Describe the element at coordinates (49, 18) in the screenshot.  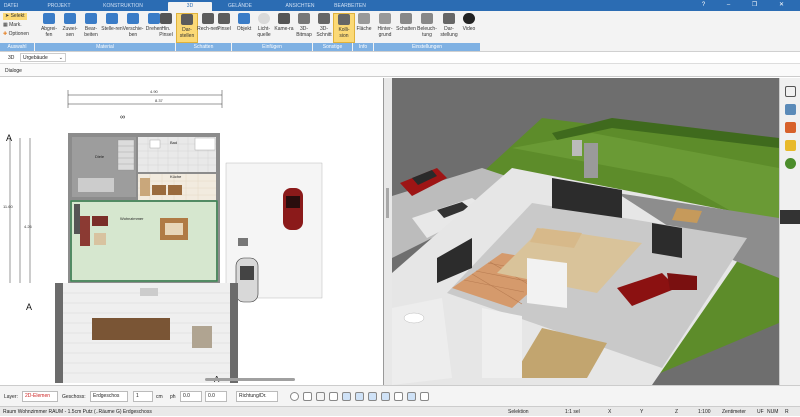
I see `pipette-icon` at that location.